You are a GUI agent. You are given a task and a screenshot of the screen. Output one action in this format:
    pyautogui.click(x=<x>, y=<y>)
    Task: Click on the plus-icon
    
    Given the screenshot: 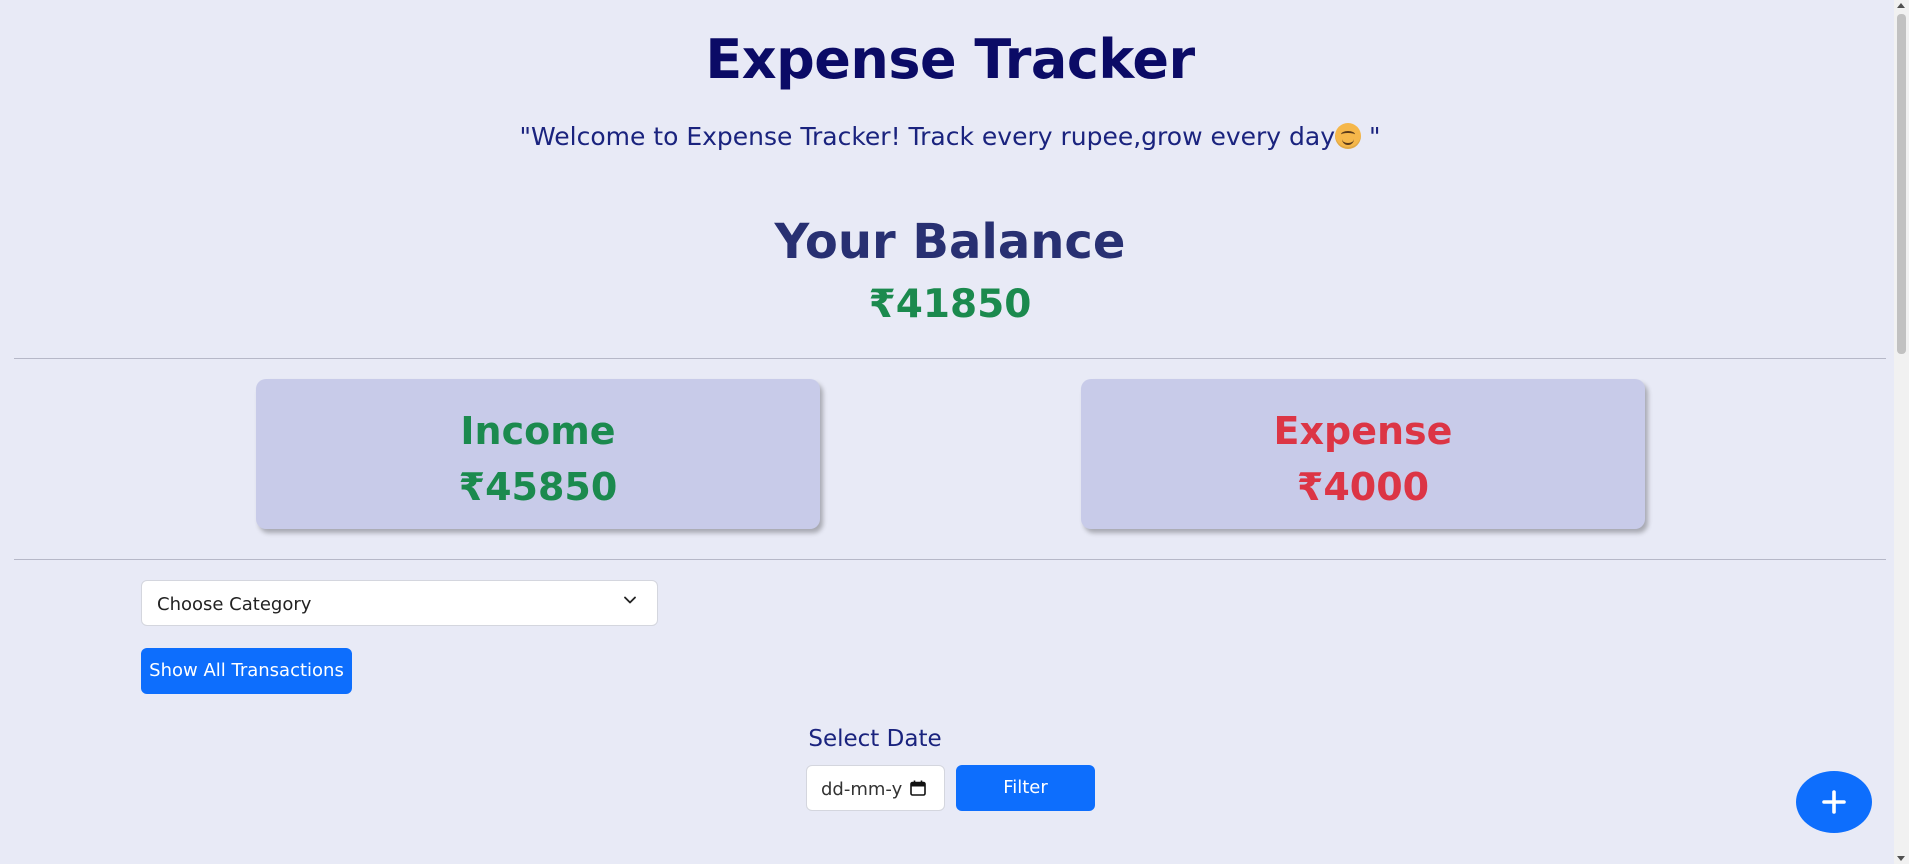 What is the action you would take?
    pyautogui.click(x=1834, y=802)
    